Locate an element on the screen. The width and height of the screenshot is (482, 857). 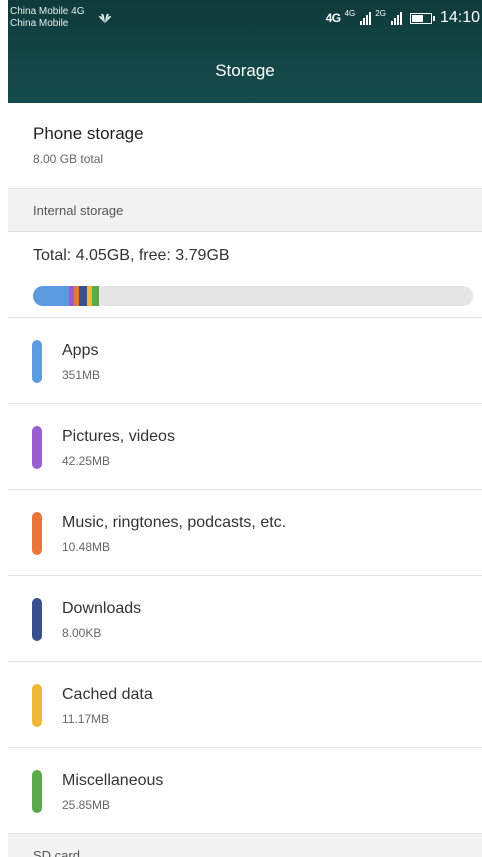
sd-card-header: SD card is located at coordinates (245, 845).